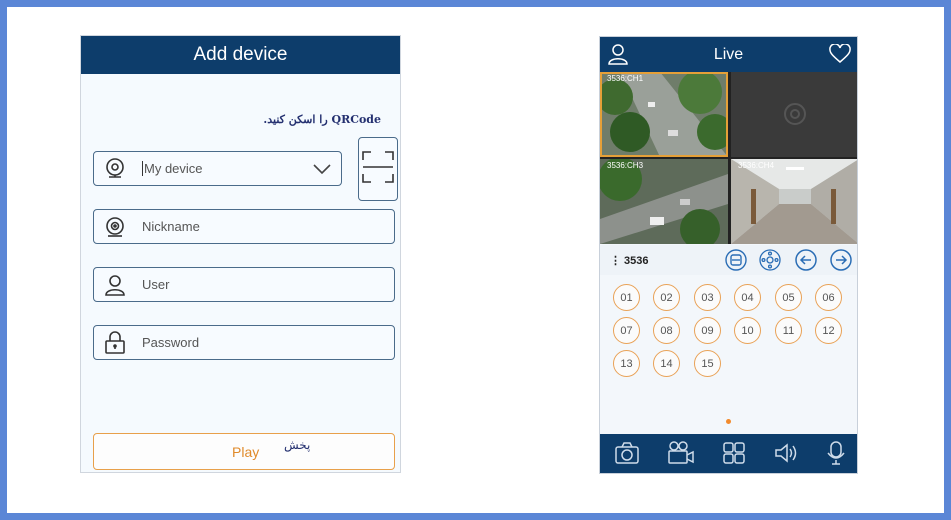 The image size is (951, 520). Describe the element at coordinates (836, 455) in the screenshot. I see `microphone-icon` at that location.